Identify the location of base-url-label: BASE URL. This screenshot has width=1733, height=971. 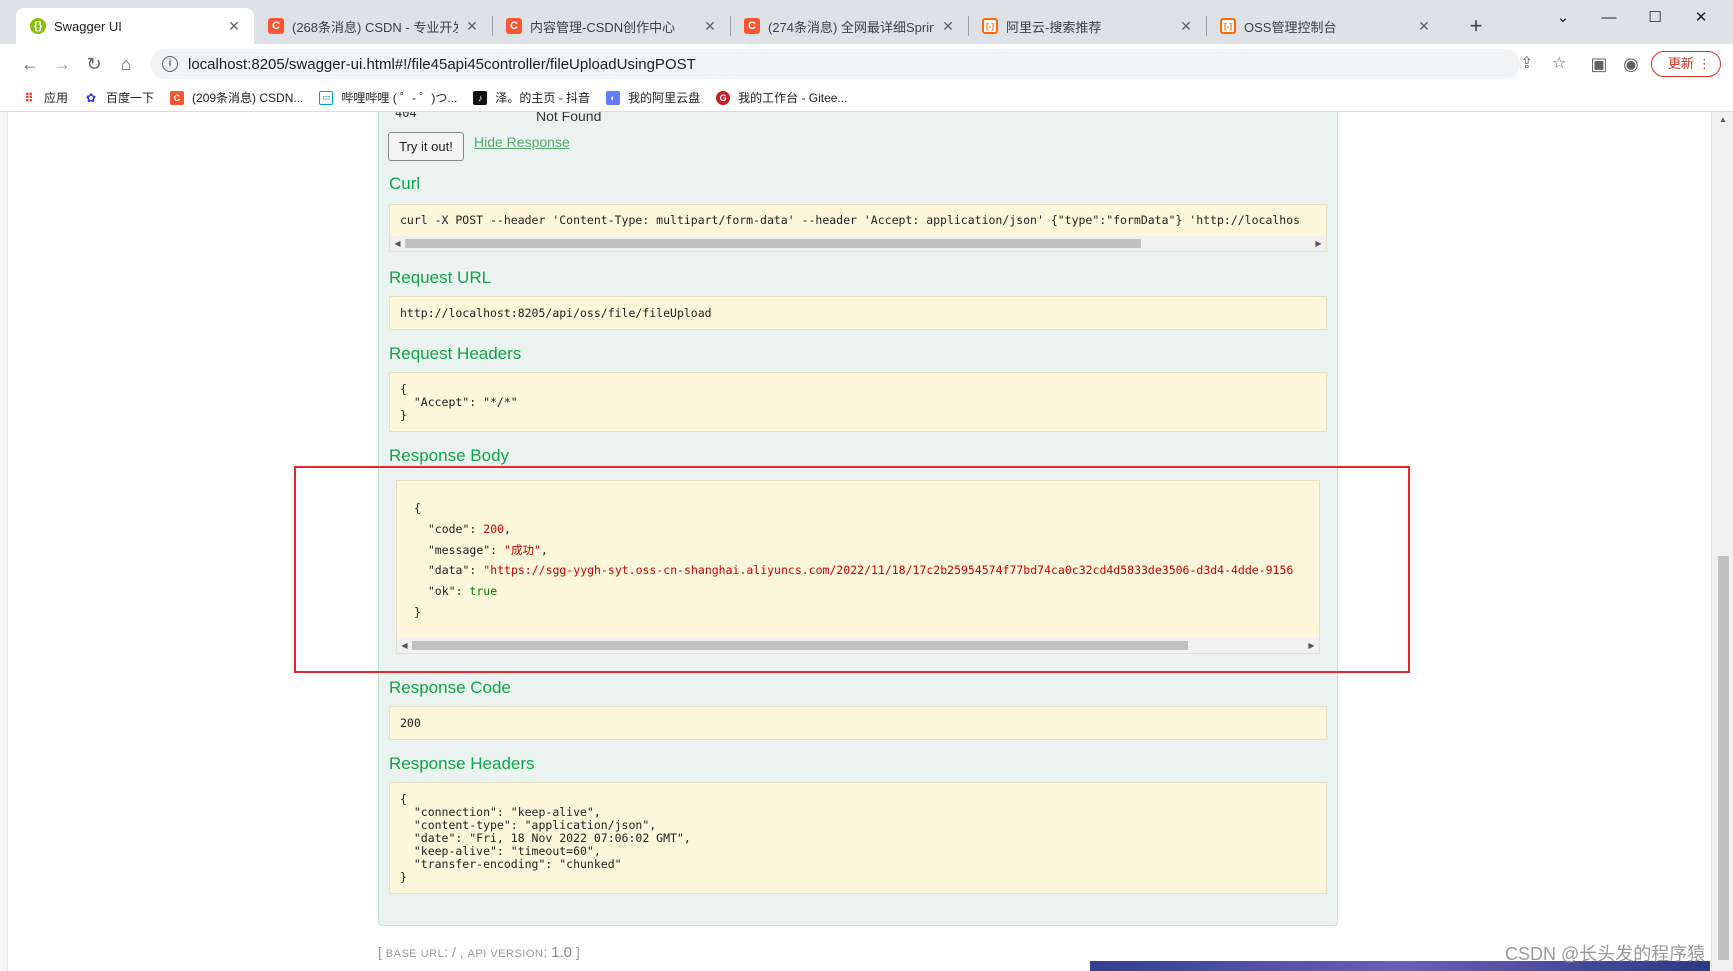
(415, 954).